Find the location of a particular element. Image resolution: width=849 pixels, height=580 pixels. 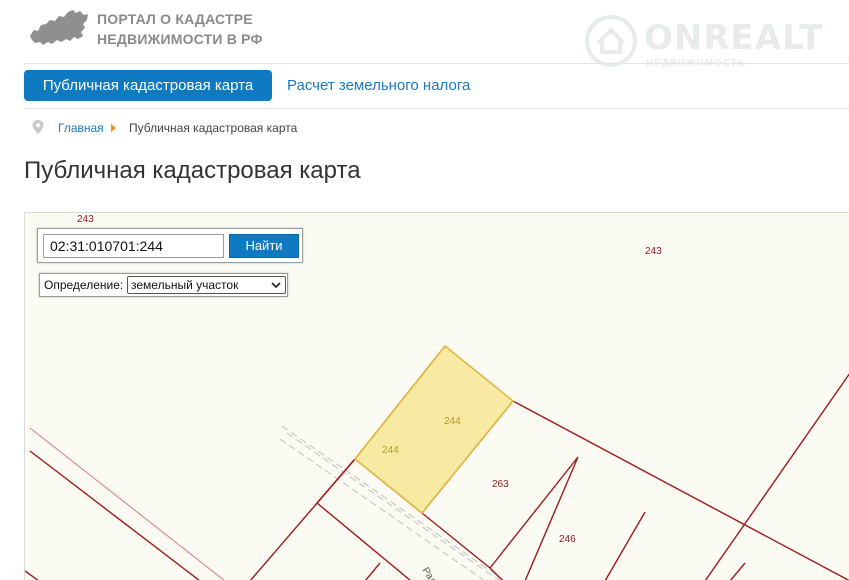

map-label-243-top-right: 243 is located at coordinates (653, 251).